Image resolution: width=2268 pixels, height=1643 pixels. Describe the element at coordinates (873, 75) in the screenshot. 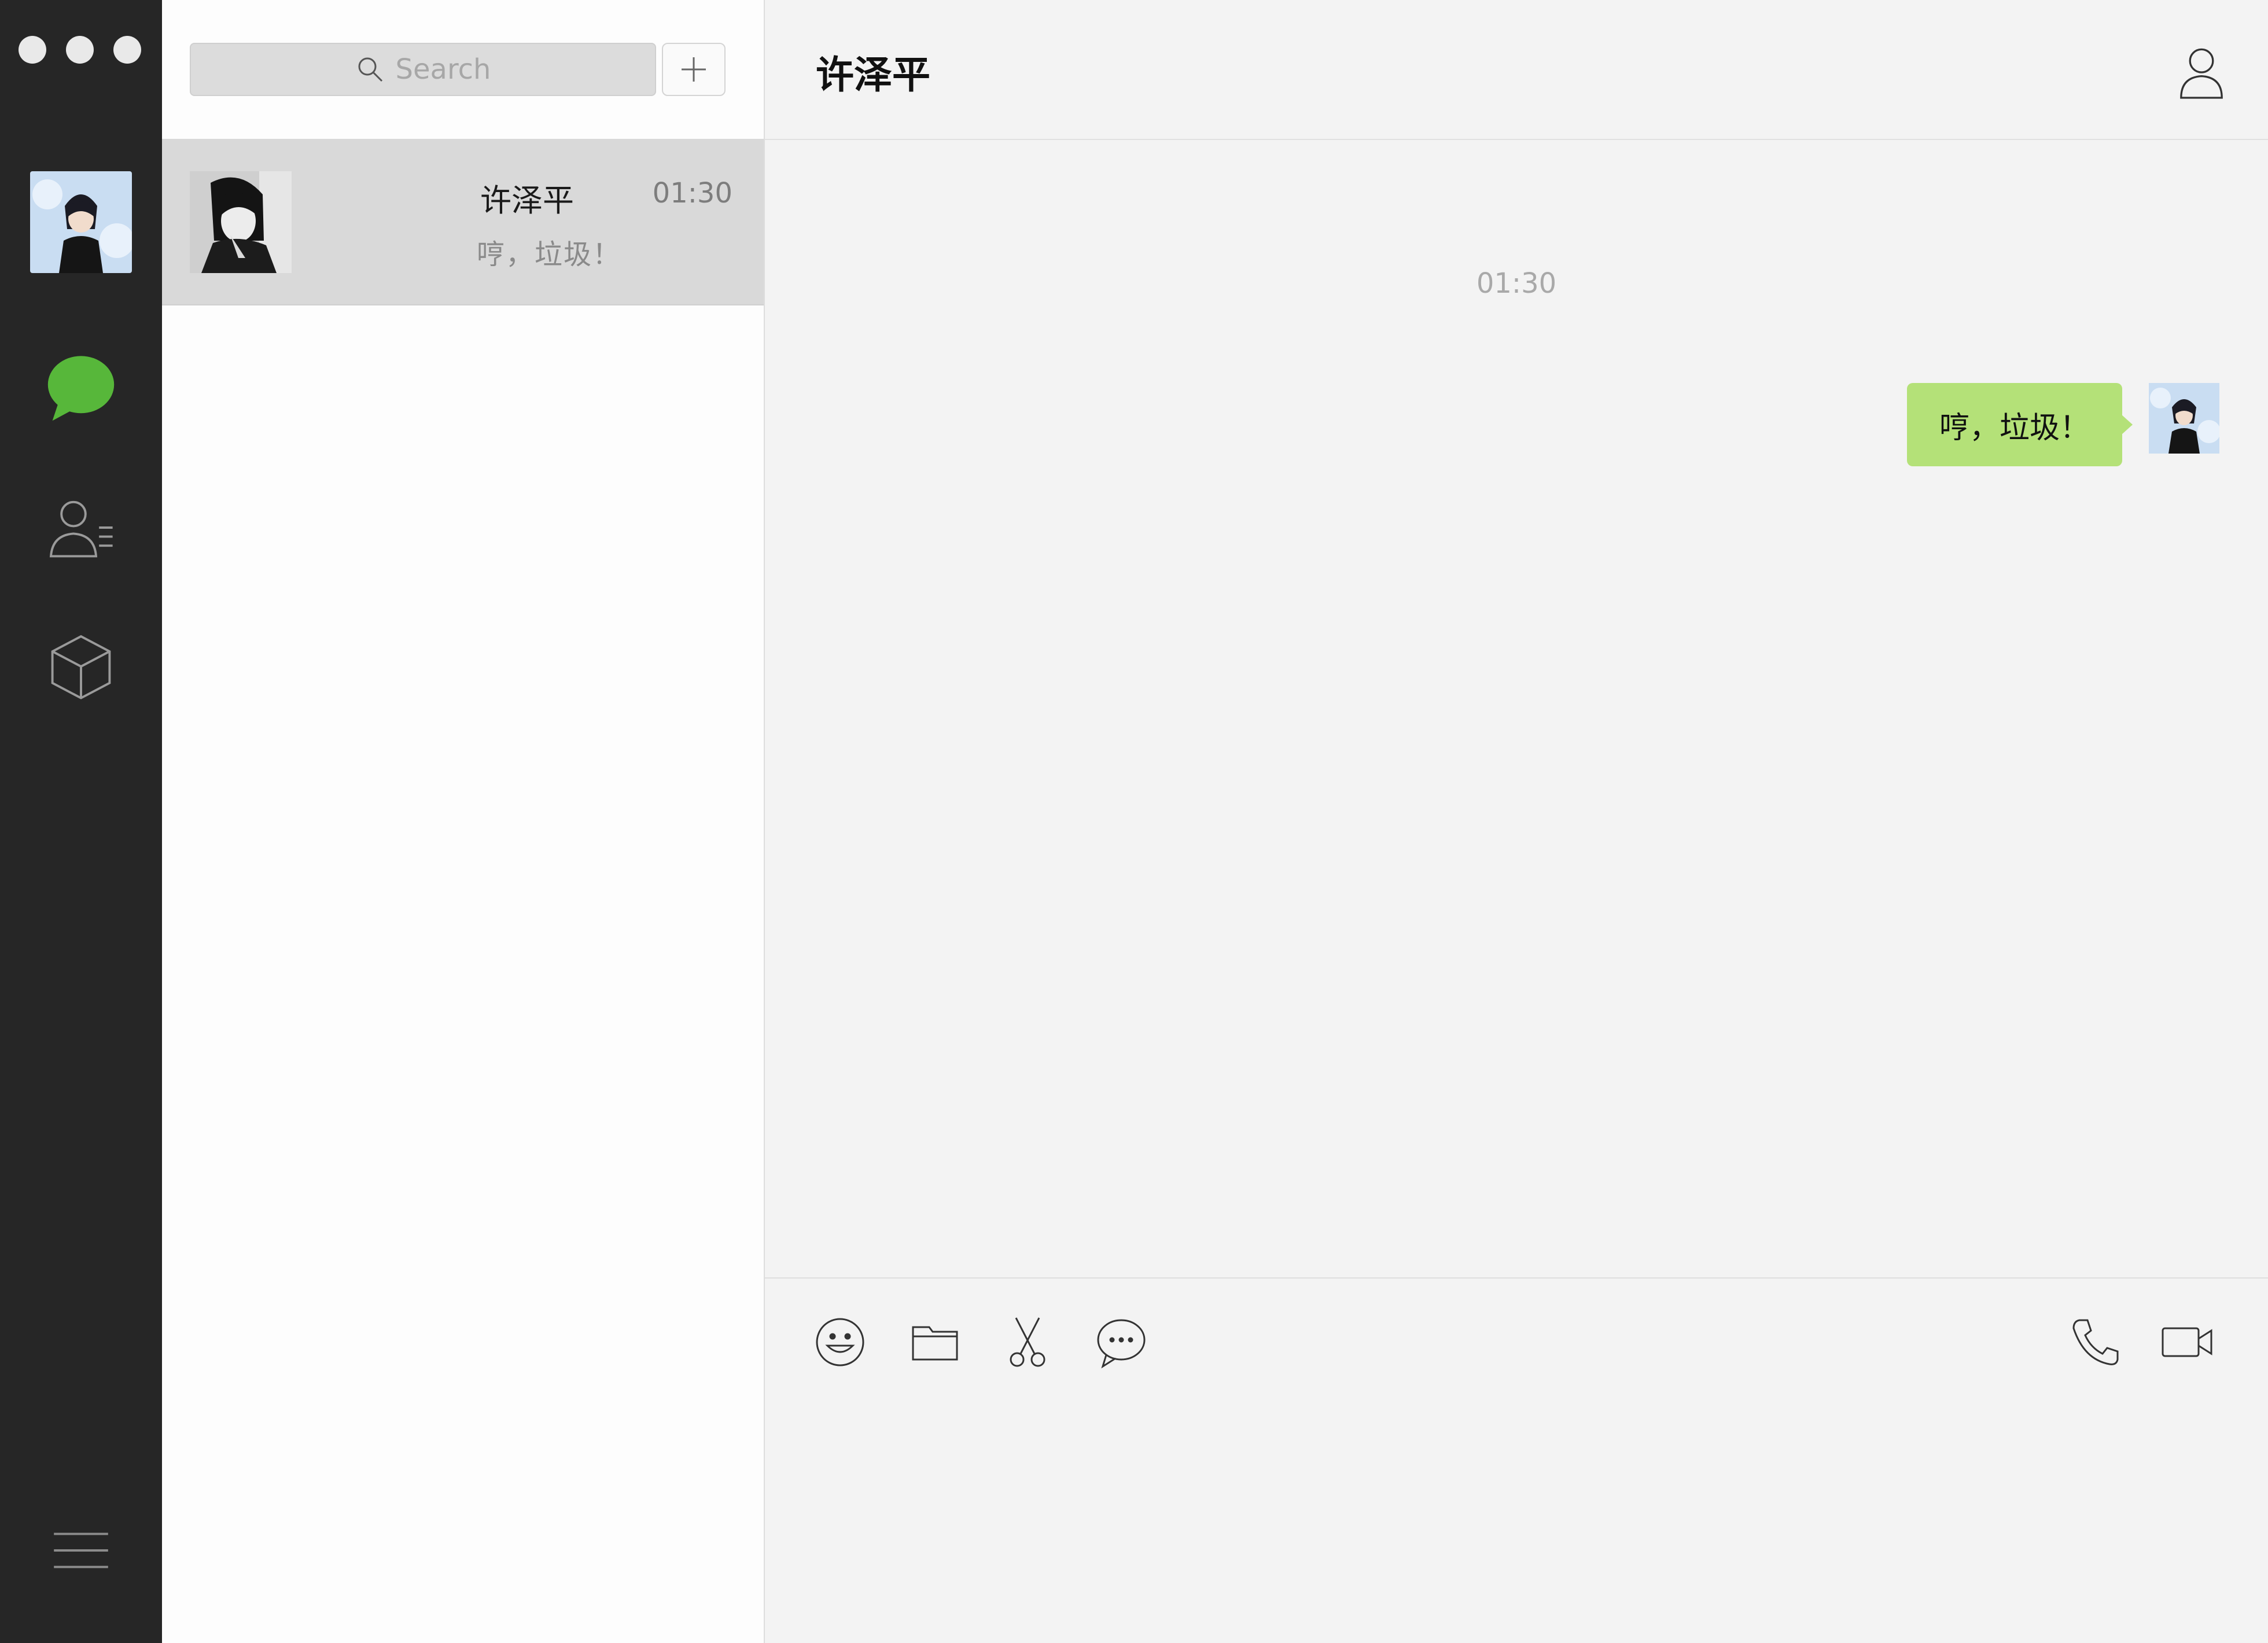

I see `chat-title: 许泽平` at that location.